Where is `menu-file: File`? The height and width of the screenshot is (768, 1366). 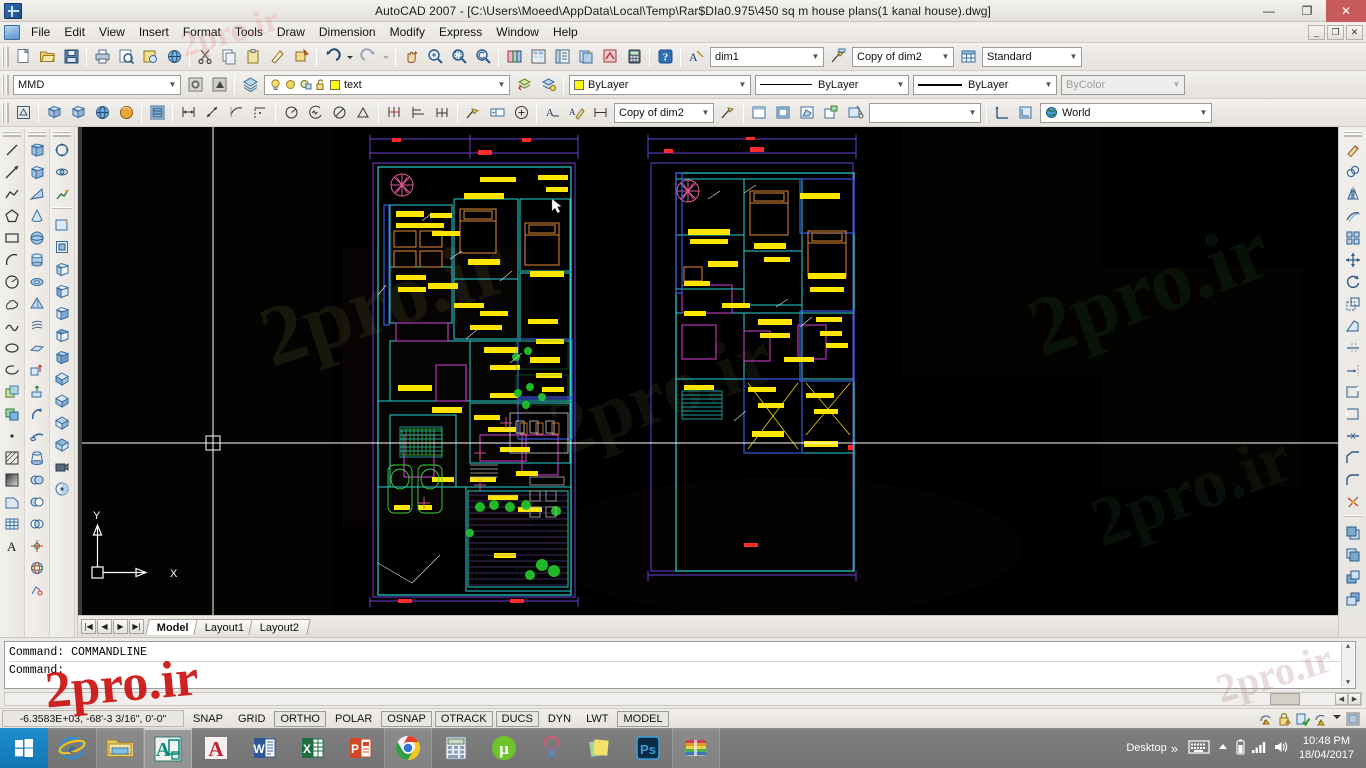 menu-file: File is located at coordinates (40, 32).